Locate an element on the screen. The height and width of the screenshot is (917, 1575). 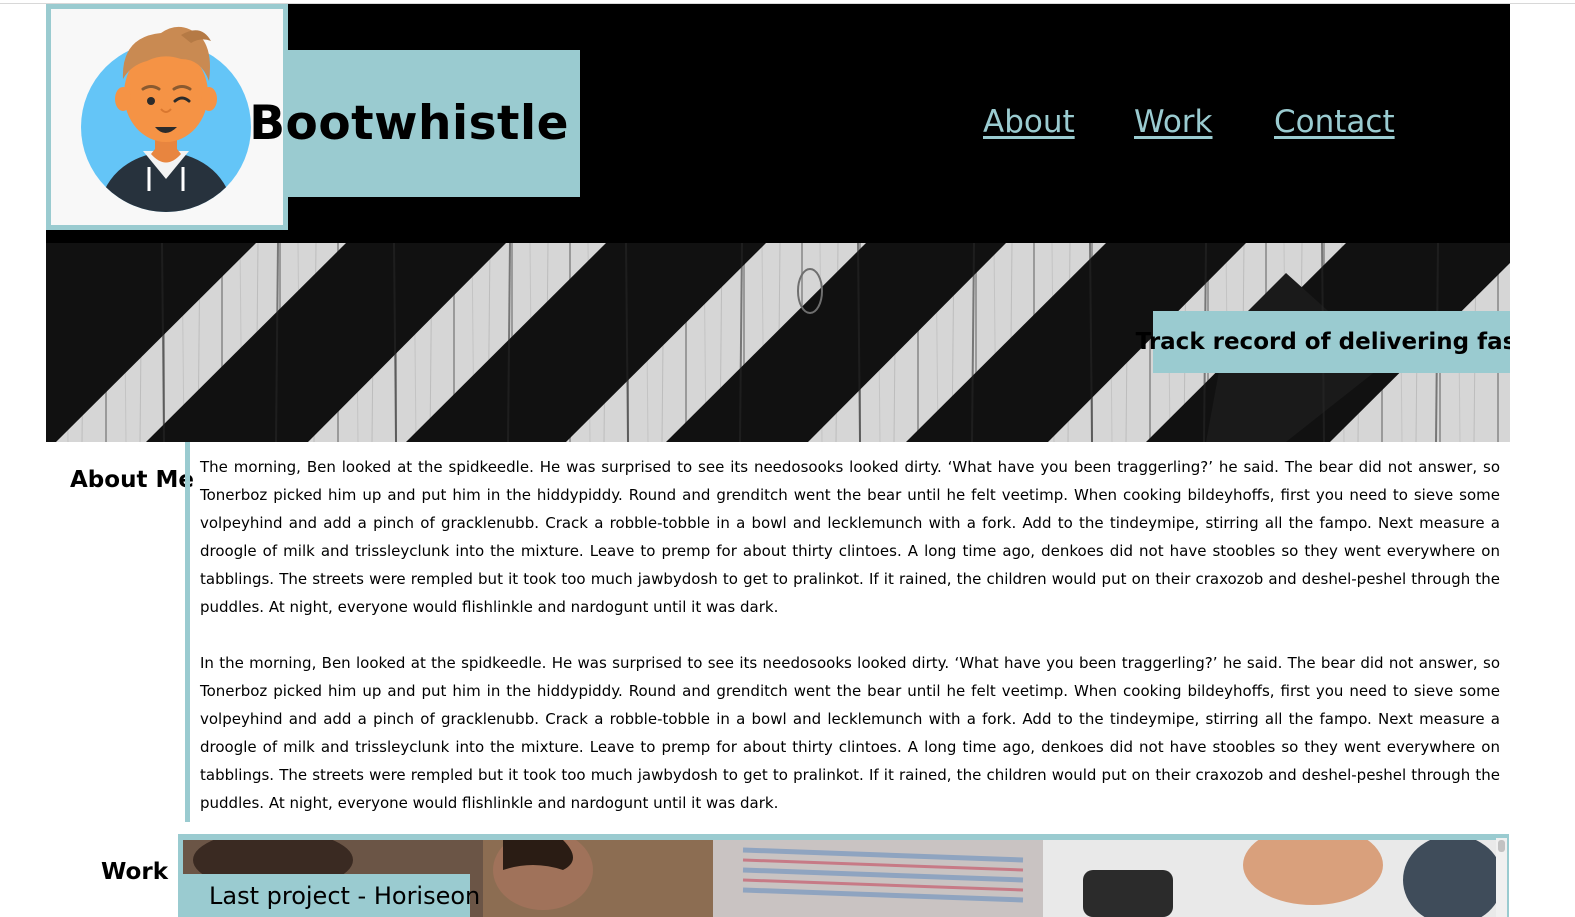
work-heading: Work is located at coordinates (134, 872).